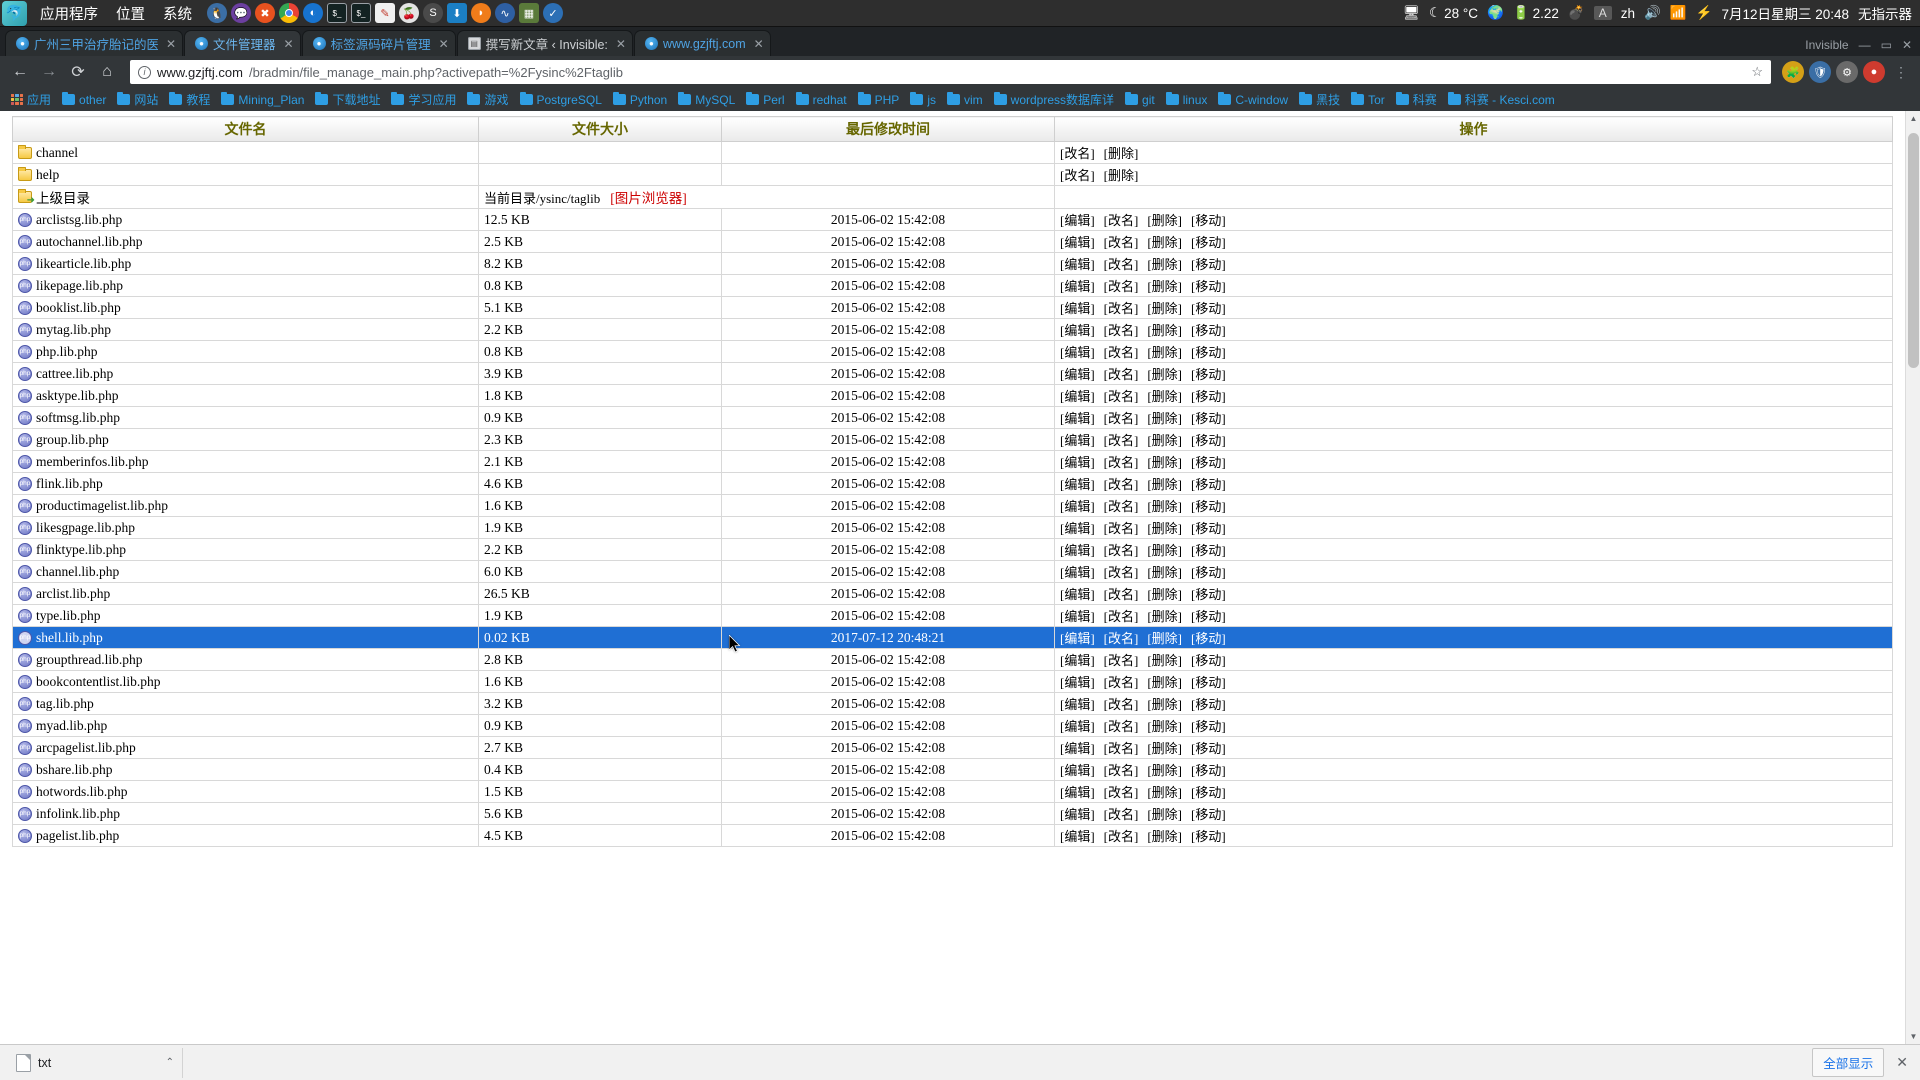  What do you see at coordinates (1495, 13) in the screenshot?
I see `globe-icon: 🌍` at bounding box center [1495, 13].